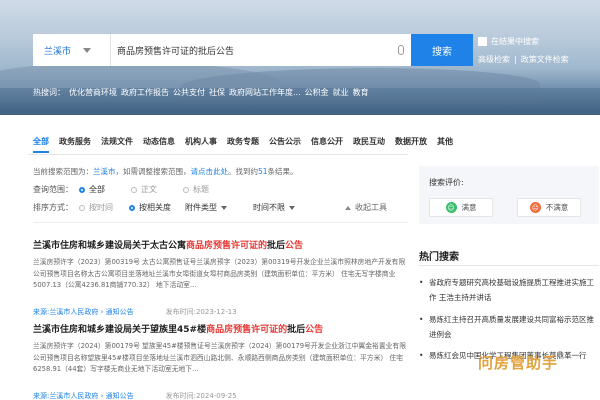  Describe the element at coordinates (145, 92) in the screenshot. I see `hot-word: 政府工作报告` at that location.